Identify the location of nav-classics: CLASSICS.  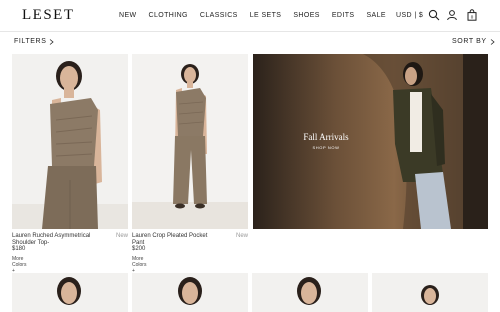
(219, 15).